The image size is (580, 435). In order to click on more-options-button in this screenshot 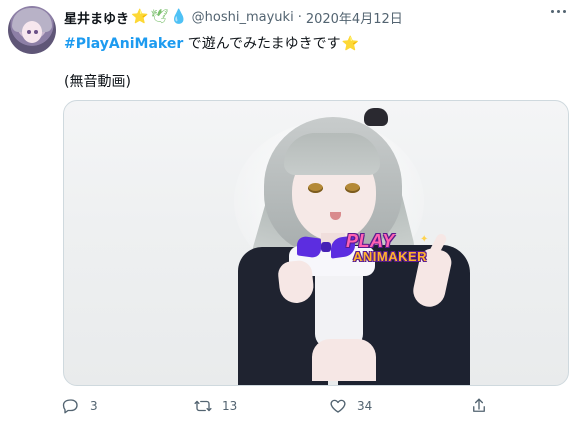, I will do `click(558, 11)`.